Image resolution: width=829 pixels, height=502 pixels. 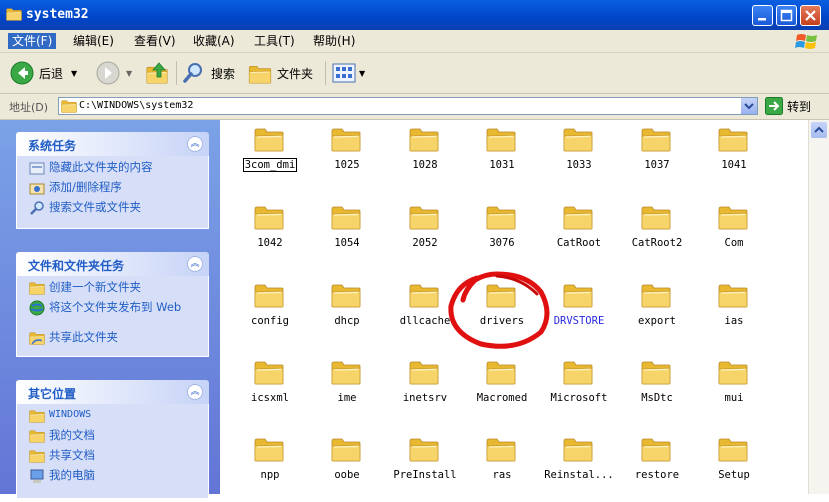 What do you see at coordinates (112, 458) in the screenshot?
I see `place-shared-documents: 共享文档` at bounding box center [112, 458].